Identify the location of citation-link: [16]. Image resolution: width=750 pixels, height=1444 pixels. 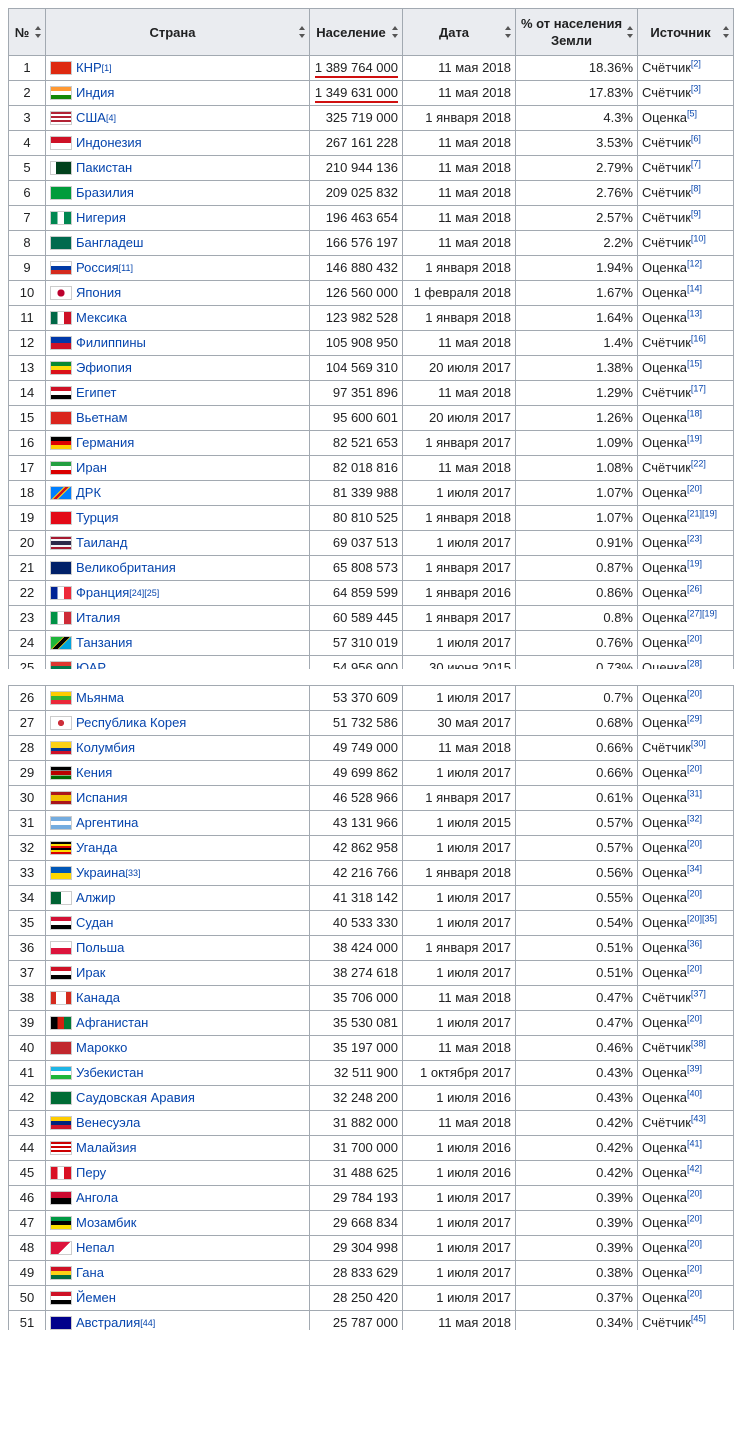
(698, 339).